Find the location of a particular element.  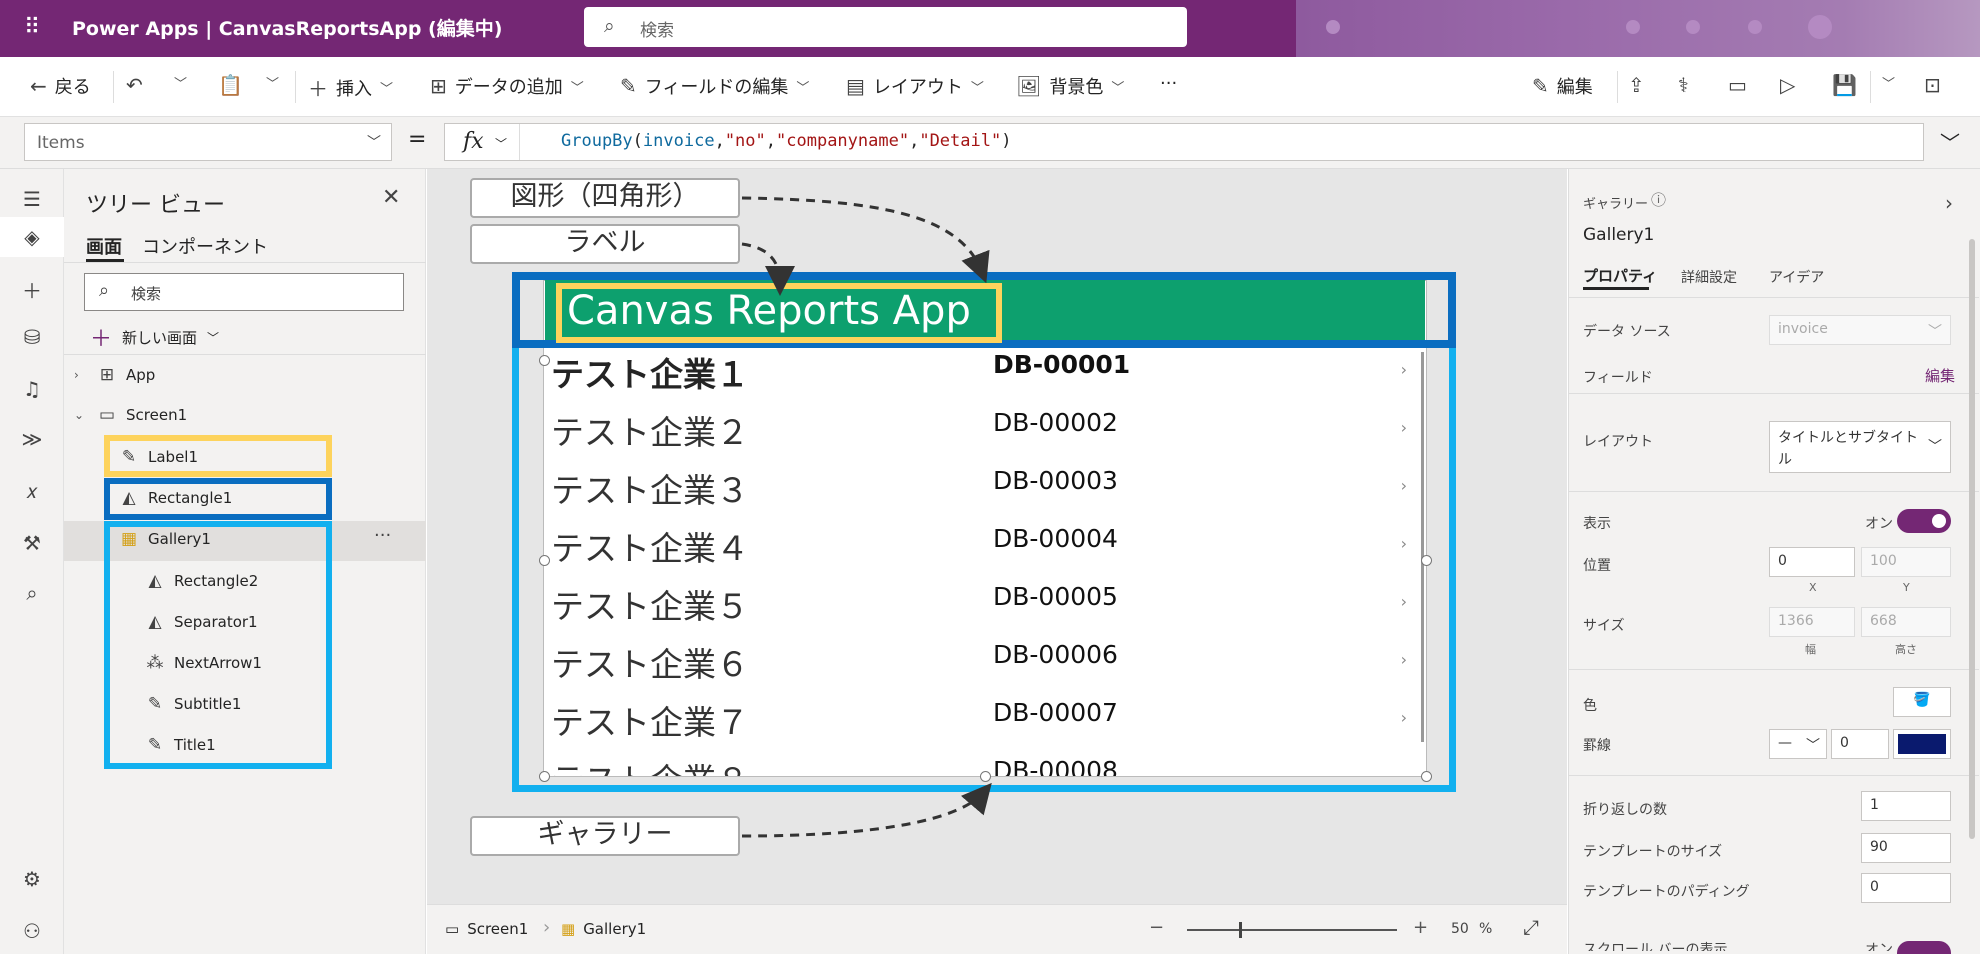

gallery-icon: ▦ is located at coordinates (568, 929).